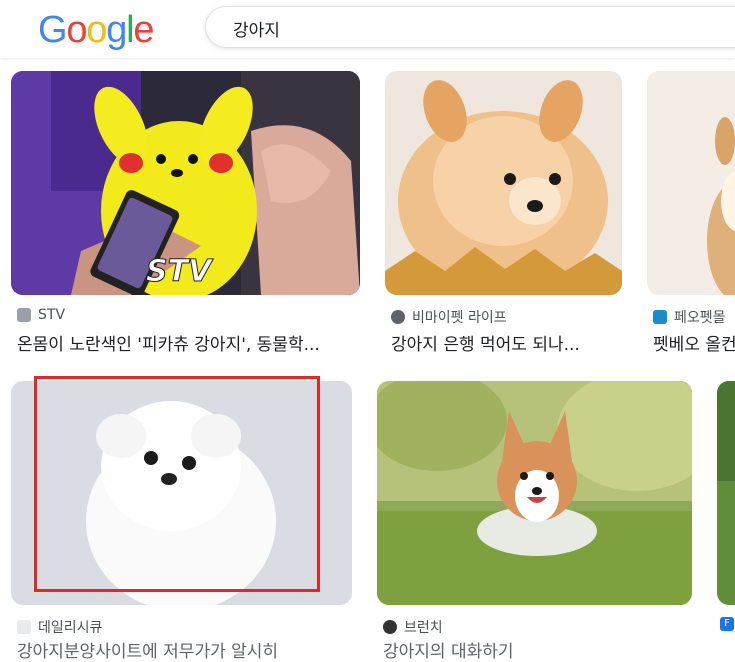 Image resolution: width=735 pixels, height=662 pixels. Describe the element at coordinates (180, 271) in the screenshot. I see `svg-text: STV` at that location.